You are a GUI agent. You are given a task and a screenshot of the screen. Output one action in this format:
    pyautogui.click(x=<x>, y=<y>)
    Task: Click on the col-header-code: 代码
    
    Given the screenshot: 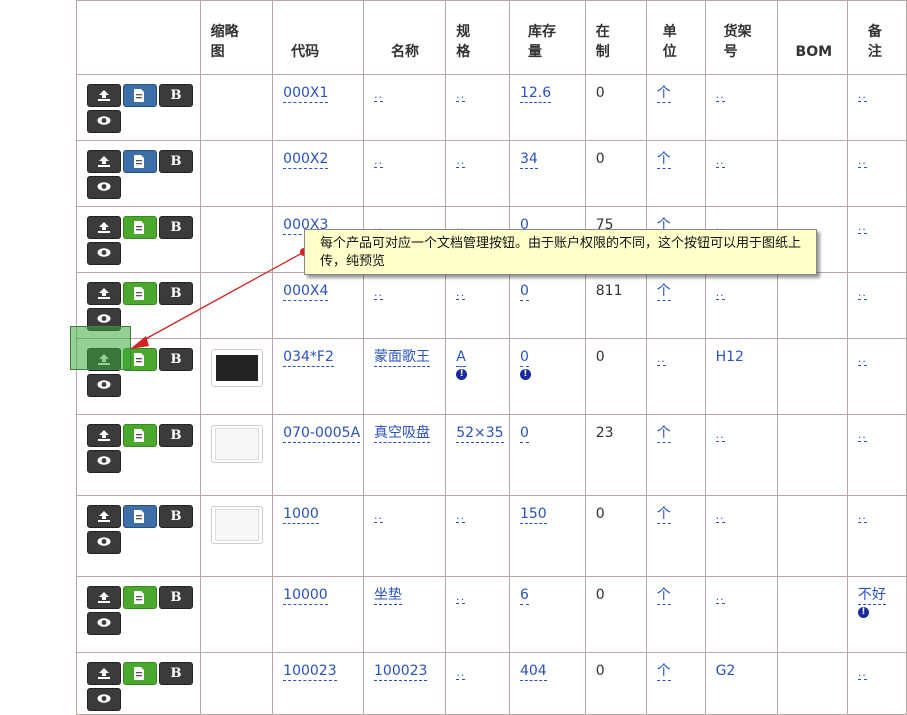 What is the action you would take?
    pyautogui.click(x=318, y=37)
    